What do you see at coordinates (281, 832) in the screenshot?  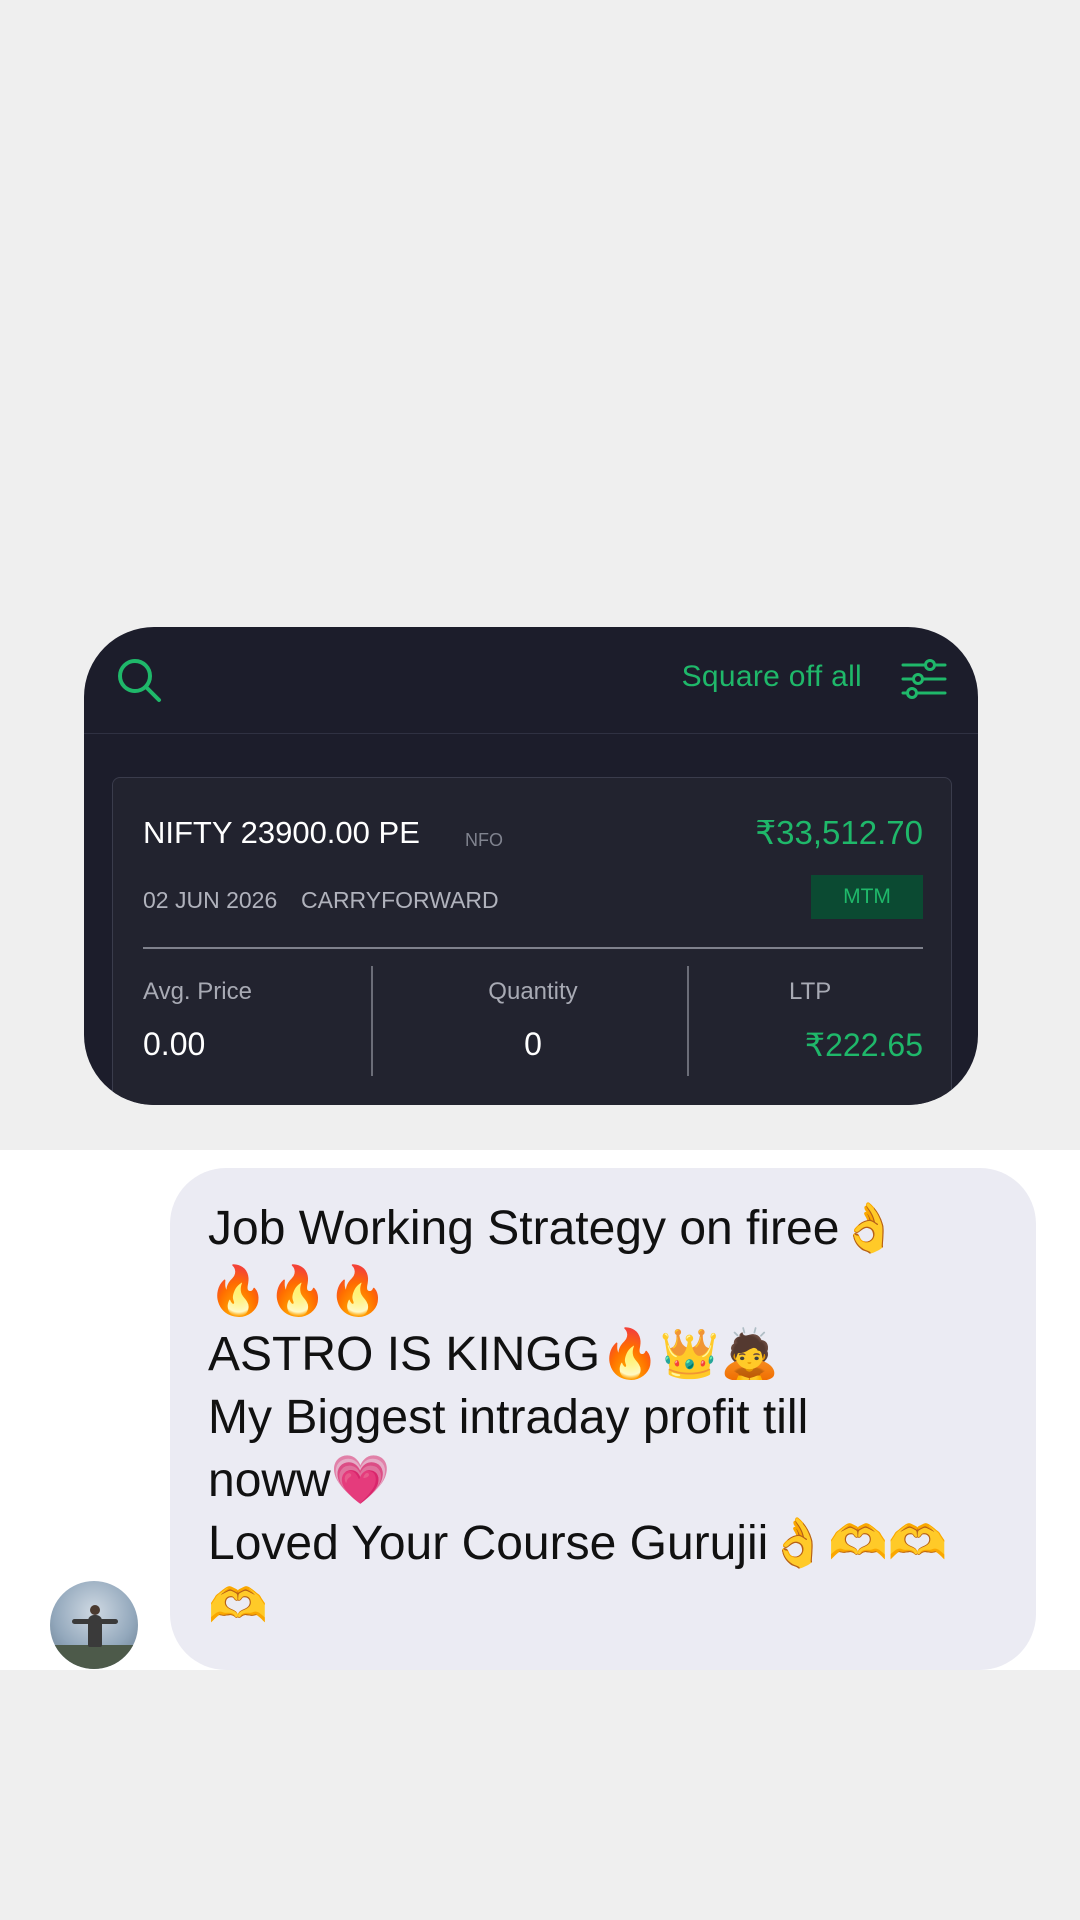 I see `instrument-symbol: NIFTY 23900.00 PE` at bounding box center [281, 832].